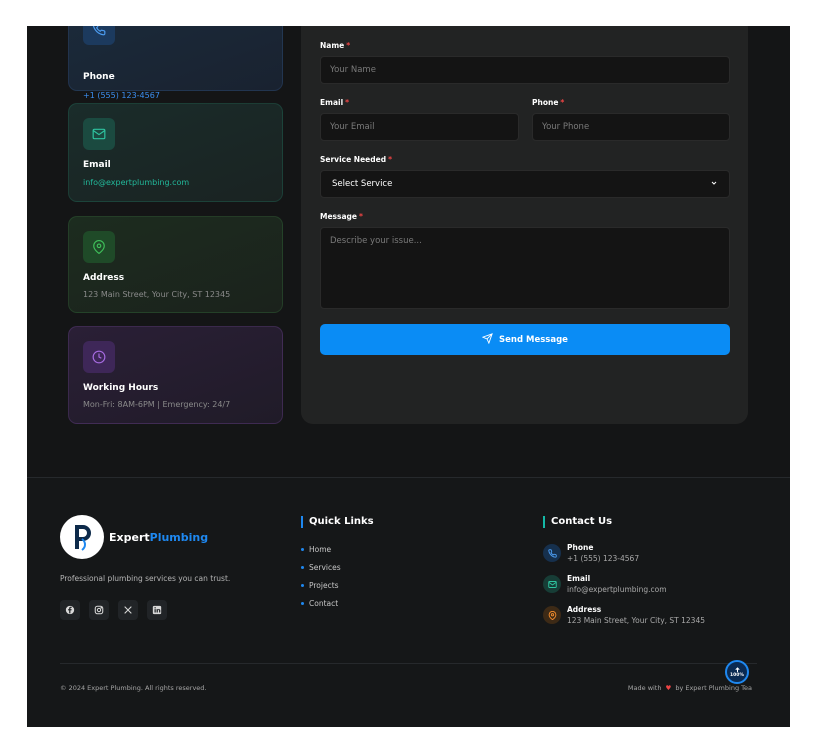  Describe the element at coordinates (324, 603) in the screenshot. I see `quick-link-label: Contact` at that location.